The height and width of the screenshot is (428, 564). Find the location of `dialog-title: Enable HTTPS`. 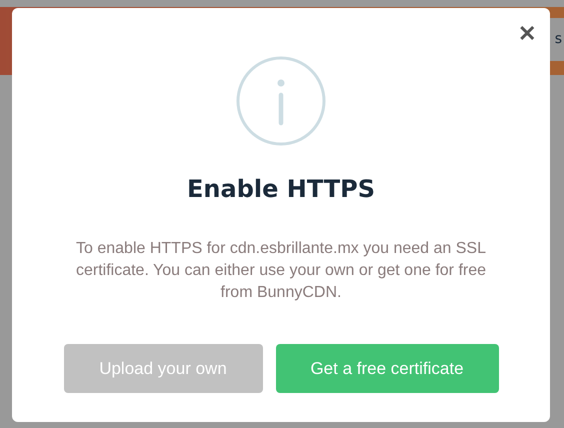

dialog-title: Enable HTTPS is located at coordinates (281, 189).